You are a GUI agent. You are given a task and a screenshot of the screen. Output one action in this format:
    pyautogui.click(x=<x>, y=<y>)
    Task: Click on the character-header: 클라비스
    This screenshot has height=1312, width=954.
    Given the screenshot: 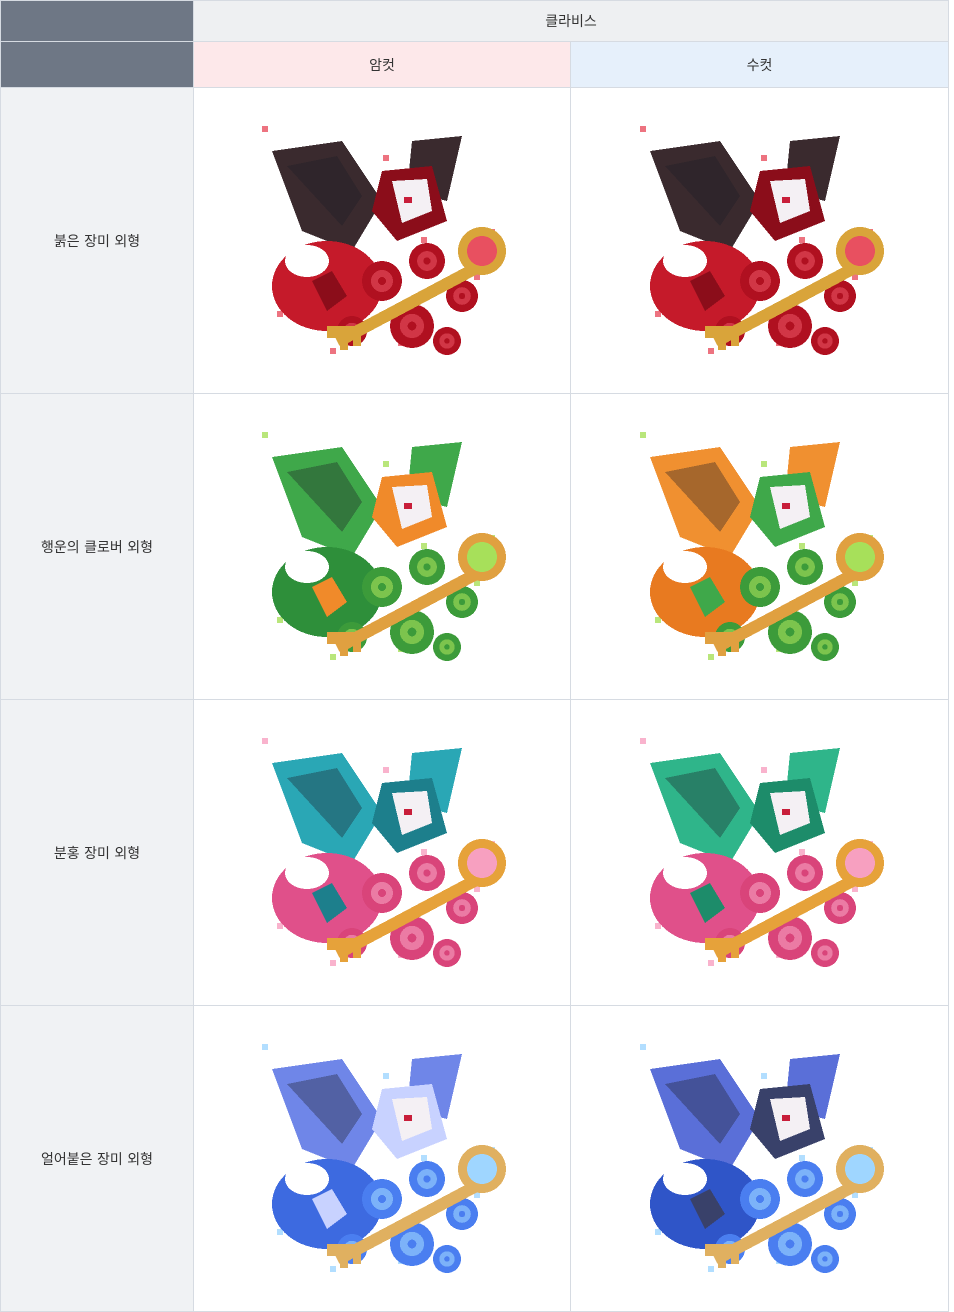 What is the action you would take?
    pyautogui.click(x=571, y=21)
    